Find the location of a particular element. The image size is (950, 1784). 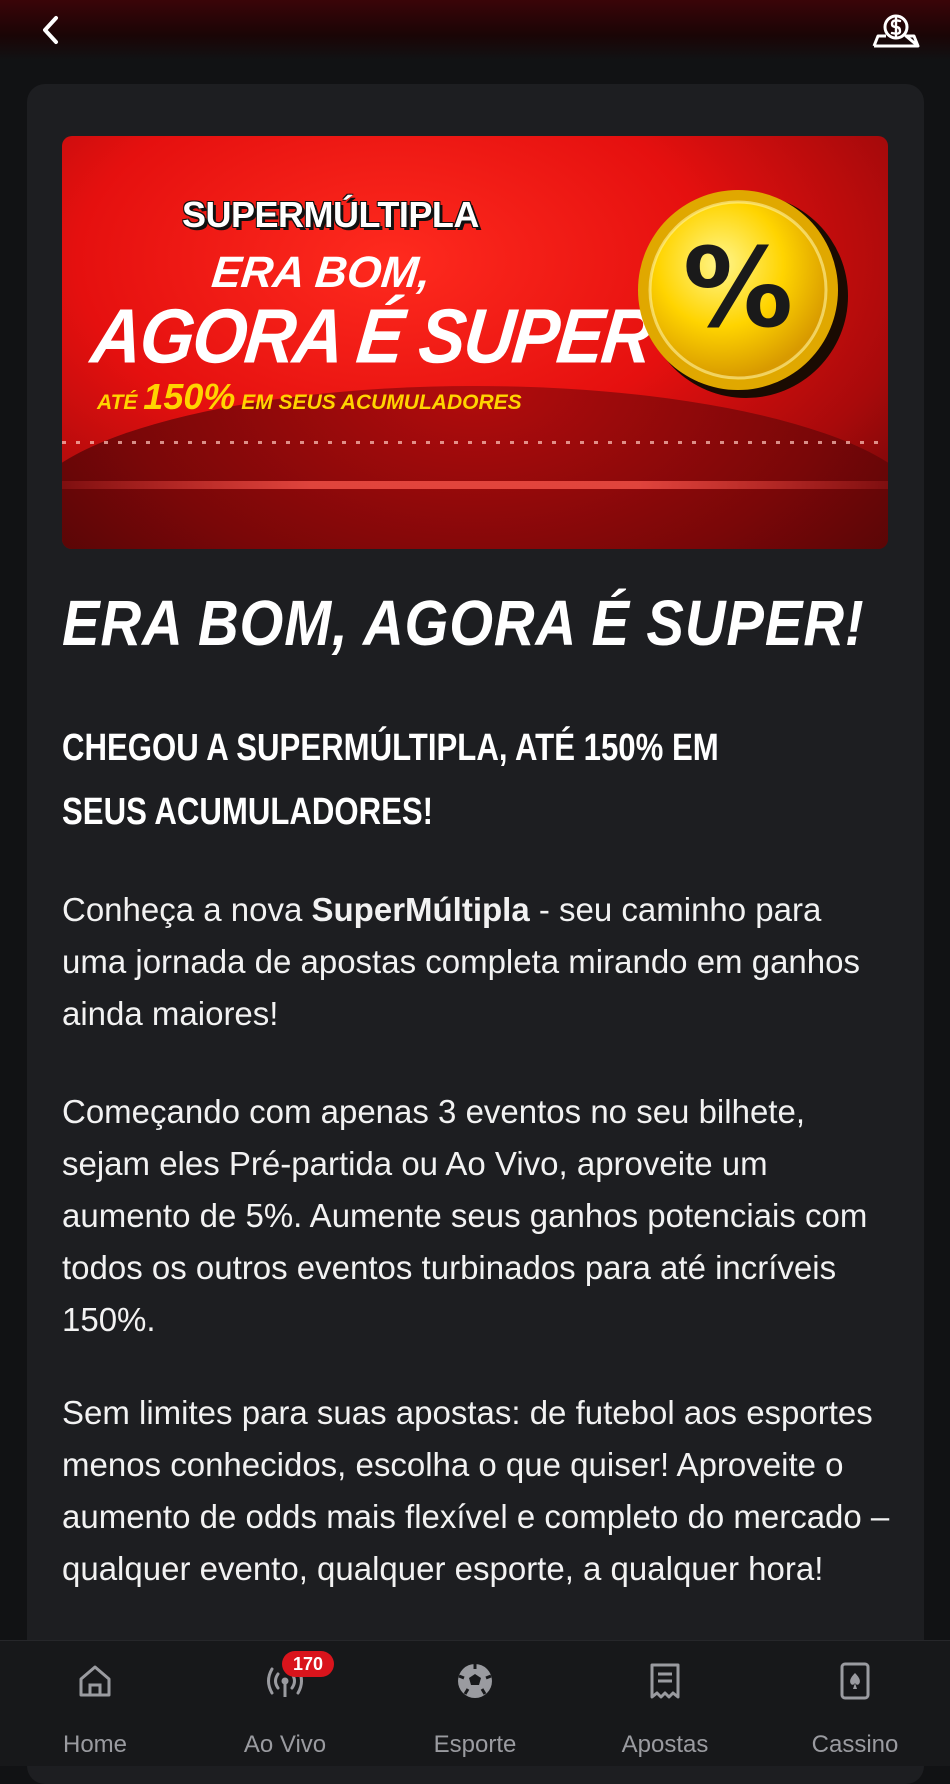

money-bag-icon is located at coordinates (896, 31).